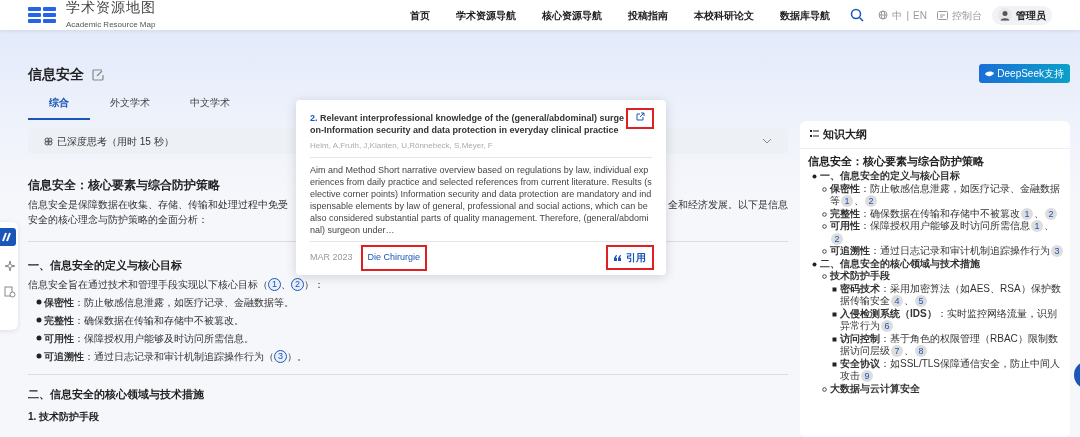  What do you see at coordinates (148, 284) in the screenshot?
I see `paragraph-text: 信息安全旨在通过技术和管理手段实现以下核心目标（` at bounding box center [148, 284].